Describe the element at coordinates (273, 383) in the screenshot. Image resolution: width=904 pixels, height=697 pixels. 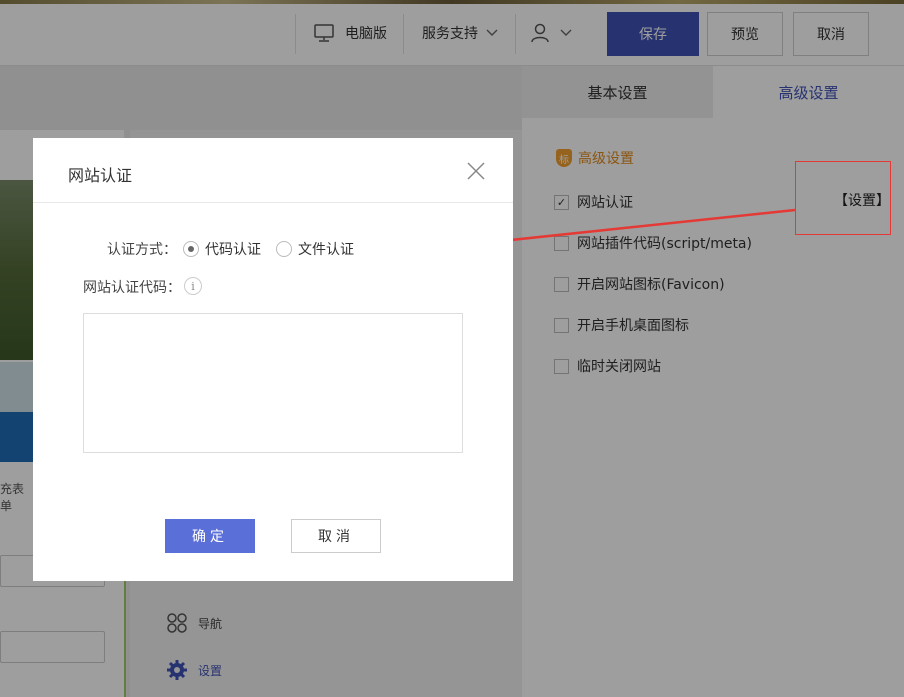
I see `verification-code-input` at that location.